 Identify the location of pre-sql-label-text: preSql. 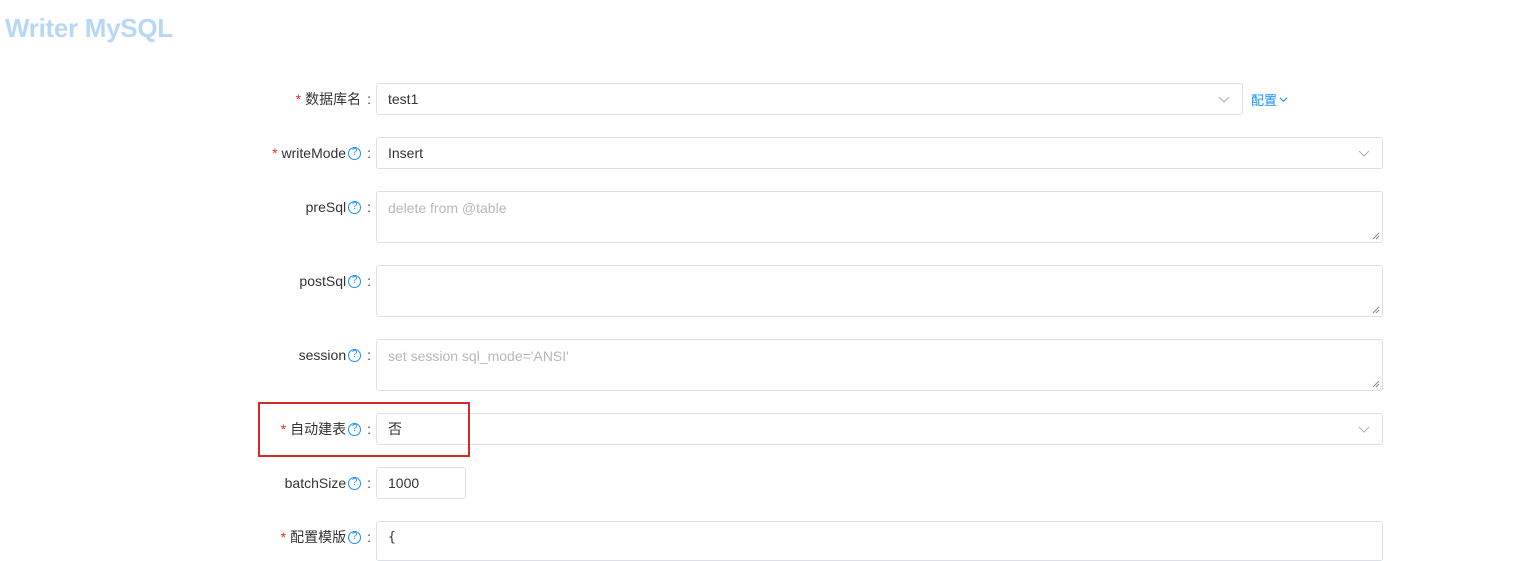
(326, 207).